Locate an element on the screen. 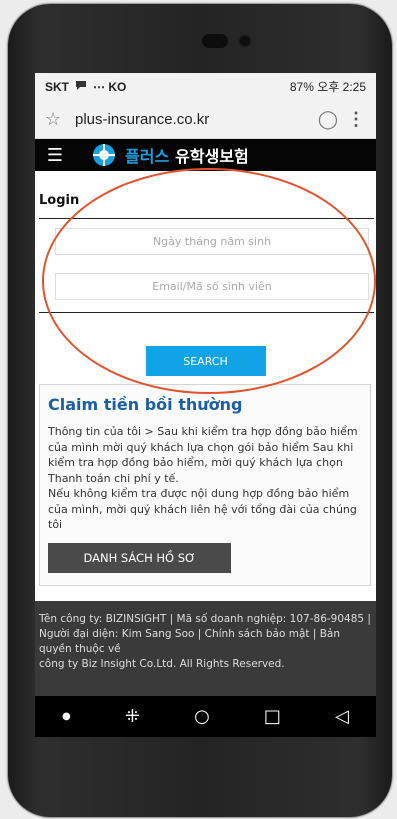 The height and width of the screenshot is (819, 397). menu-icon: ☰ is located at coordinates (55, 155).